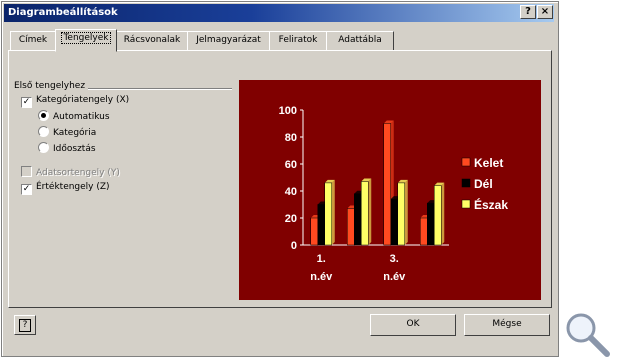  I want to click on y-tick-label: 40, so click(291, 192).